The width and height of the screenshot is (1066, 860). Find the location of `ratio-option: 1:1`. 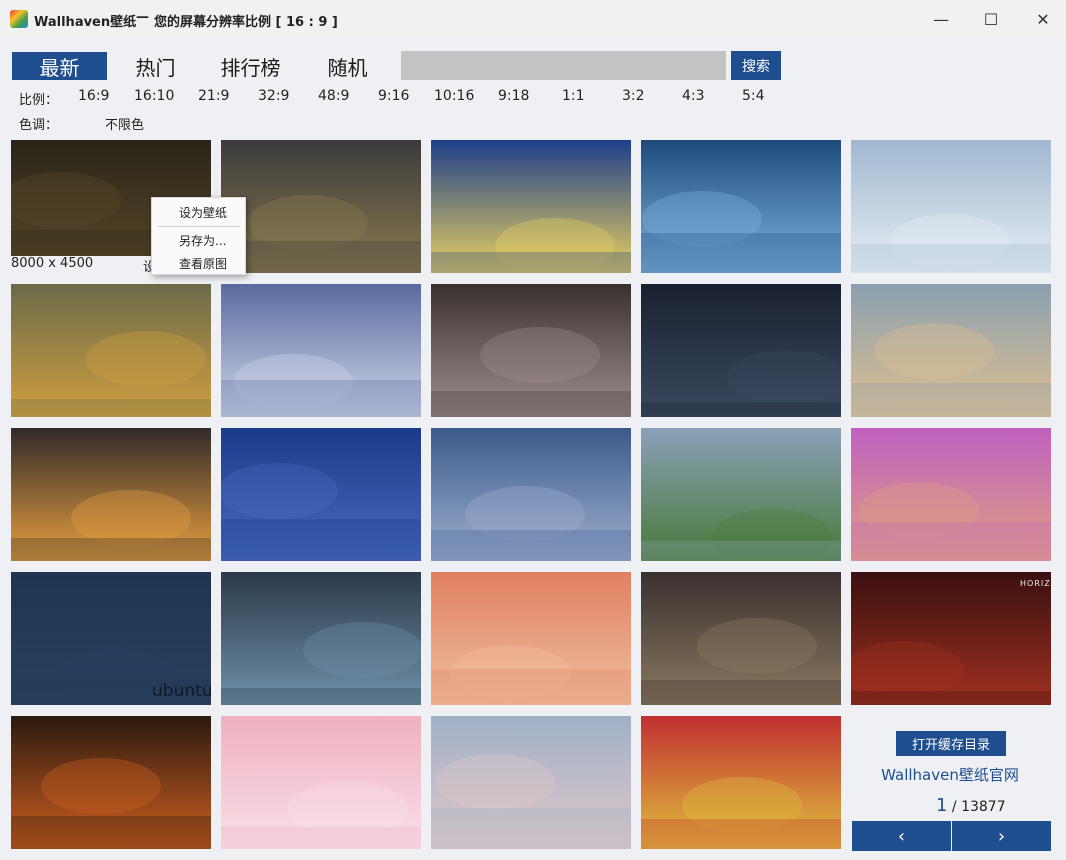

ratio-option: 1:1 is located at coordinates (573, 96).